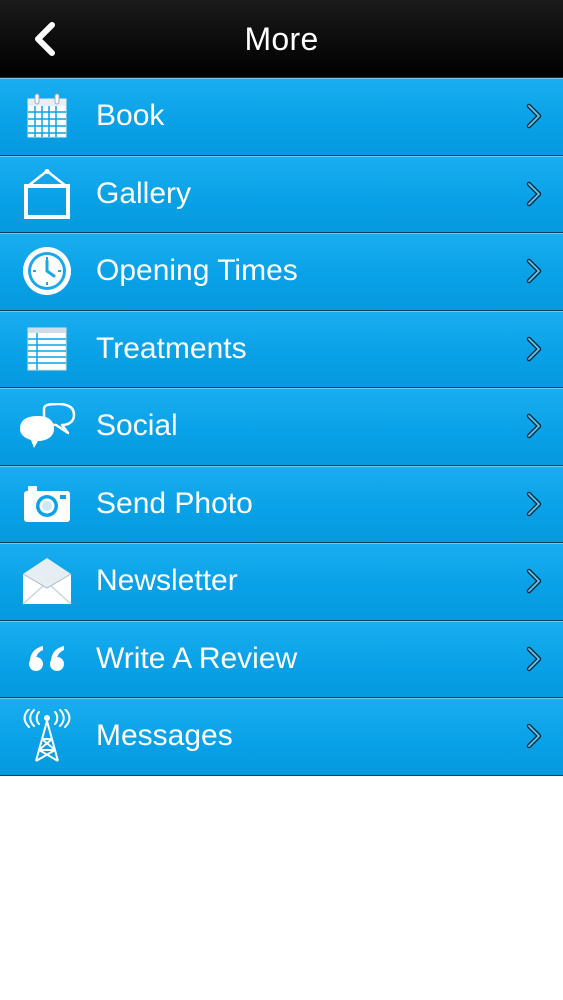 Image resolution: width=563 pixels, height=1000 pixels. I want to click on quote-icon, so click(47, 659).